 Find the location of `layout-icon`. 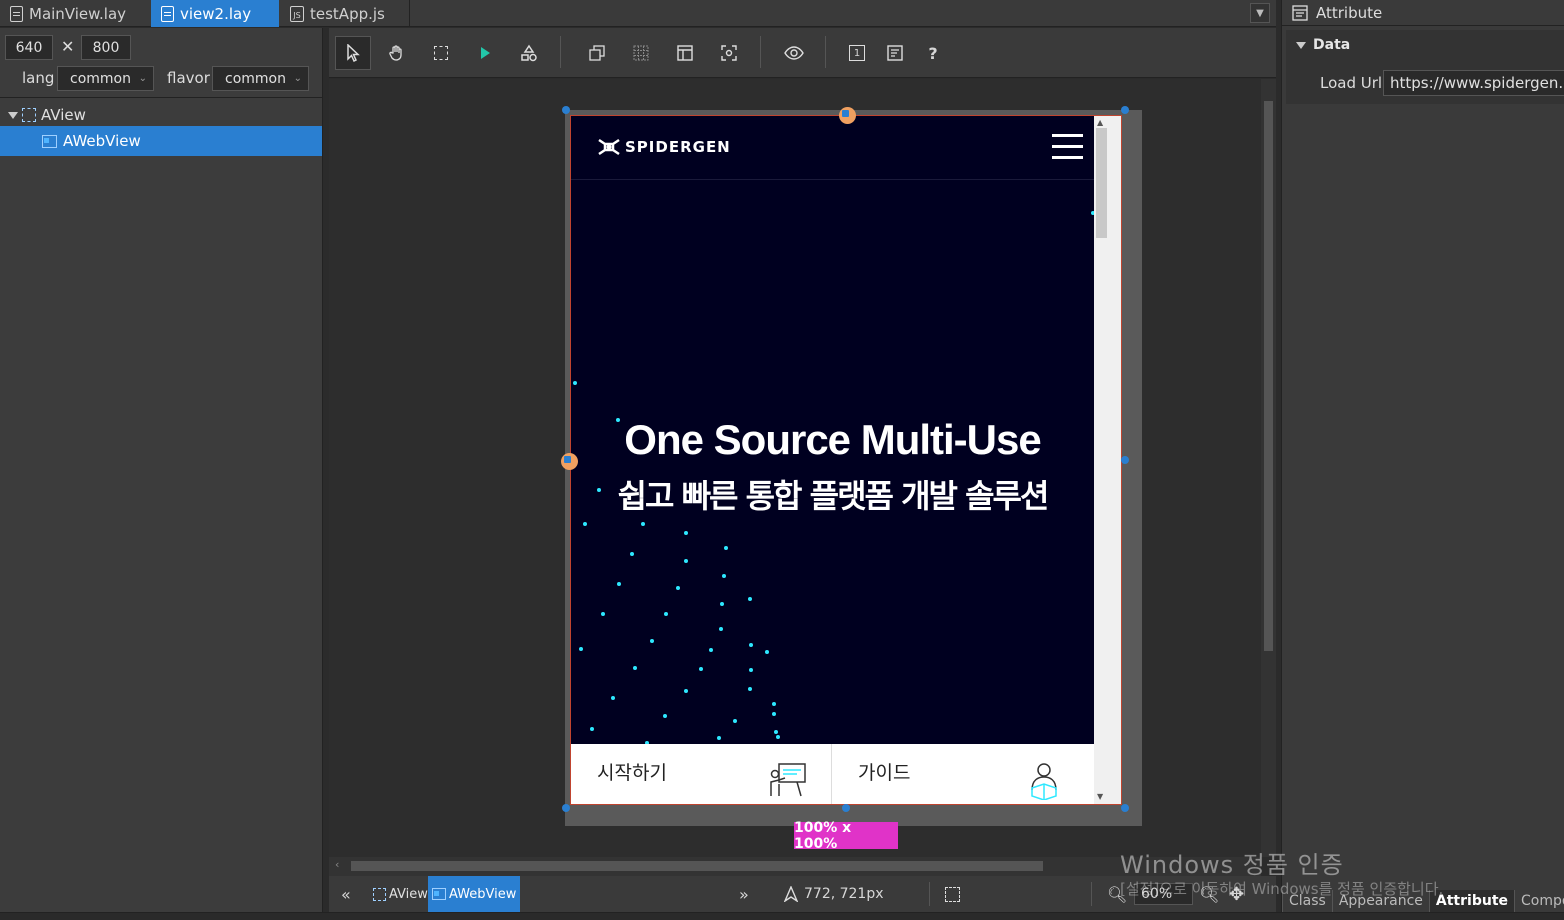

layout-icon is located at coordinates (685, 53).